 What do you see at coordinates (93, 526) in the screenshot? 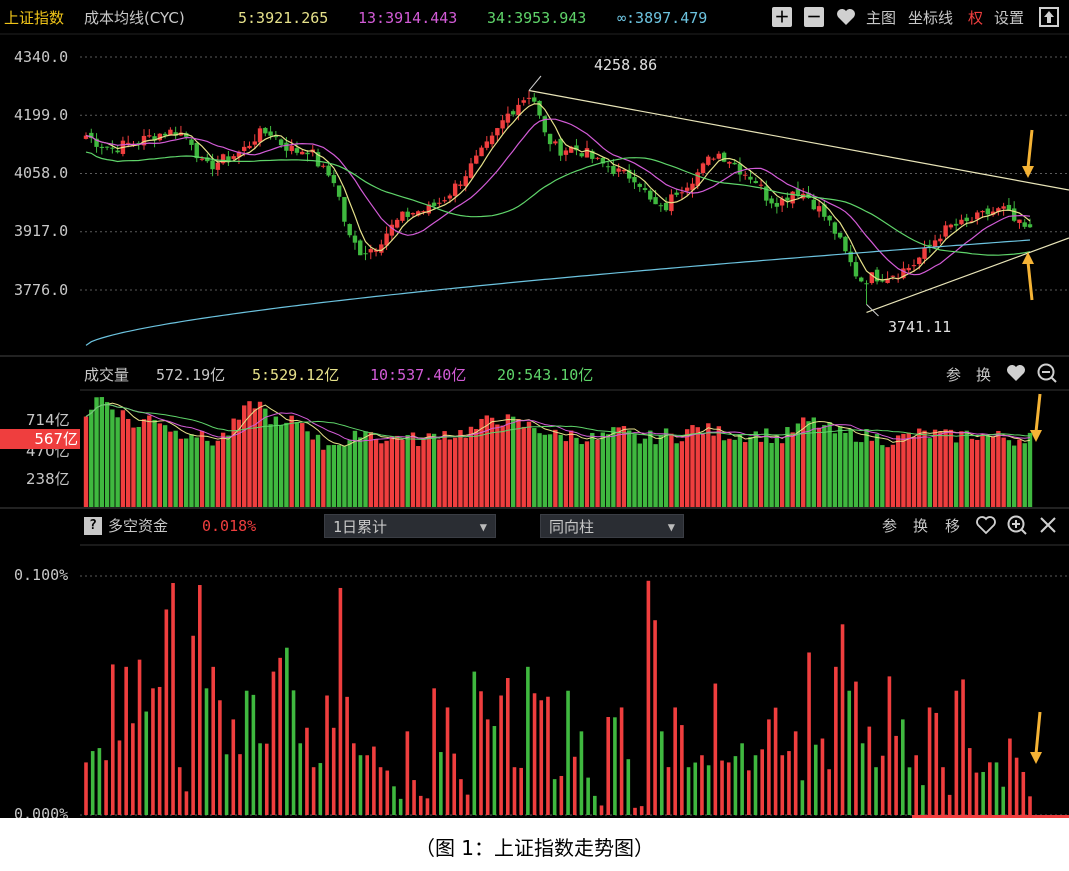
I see `help-icon: ?` at bounding box center [93, 526].